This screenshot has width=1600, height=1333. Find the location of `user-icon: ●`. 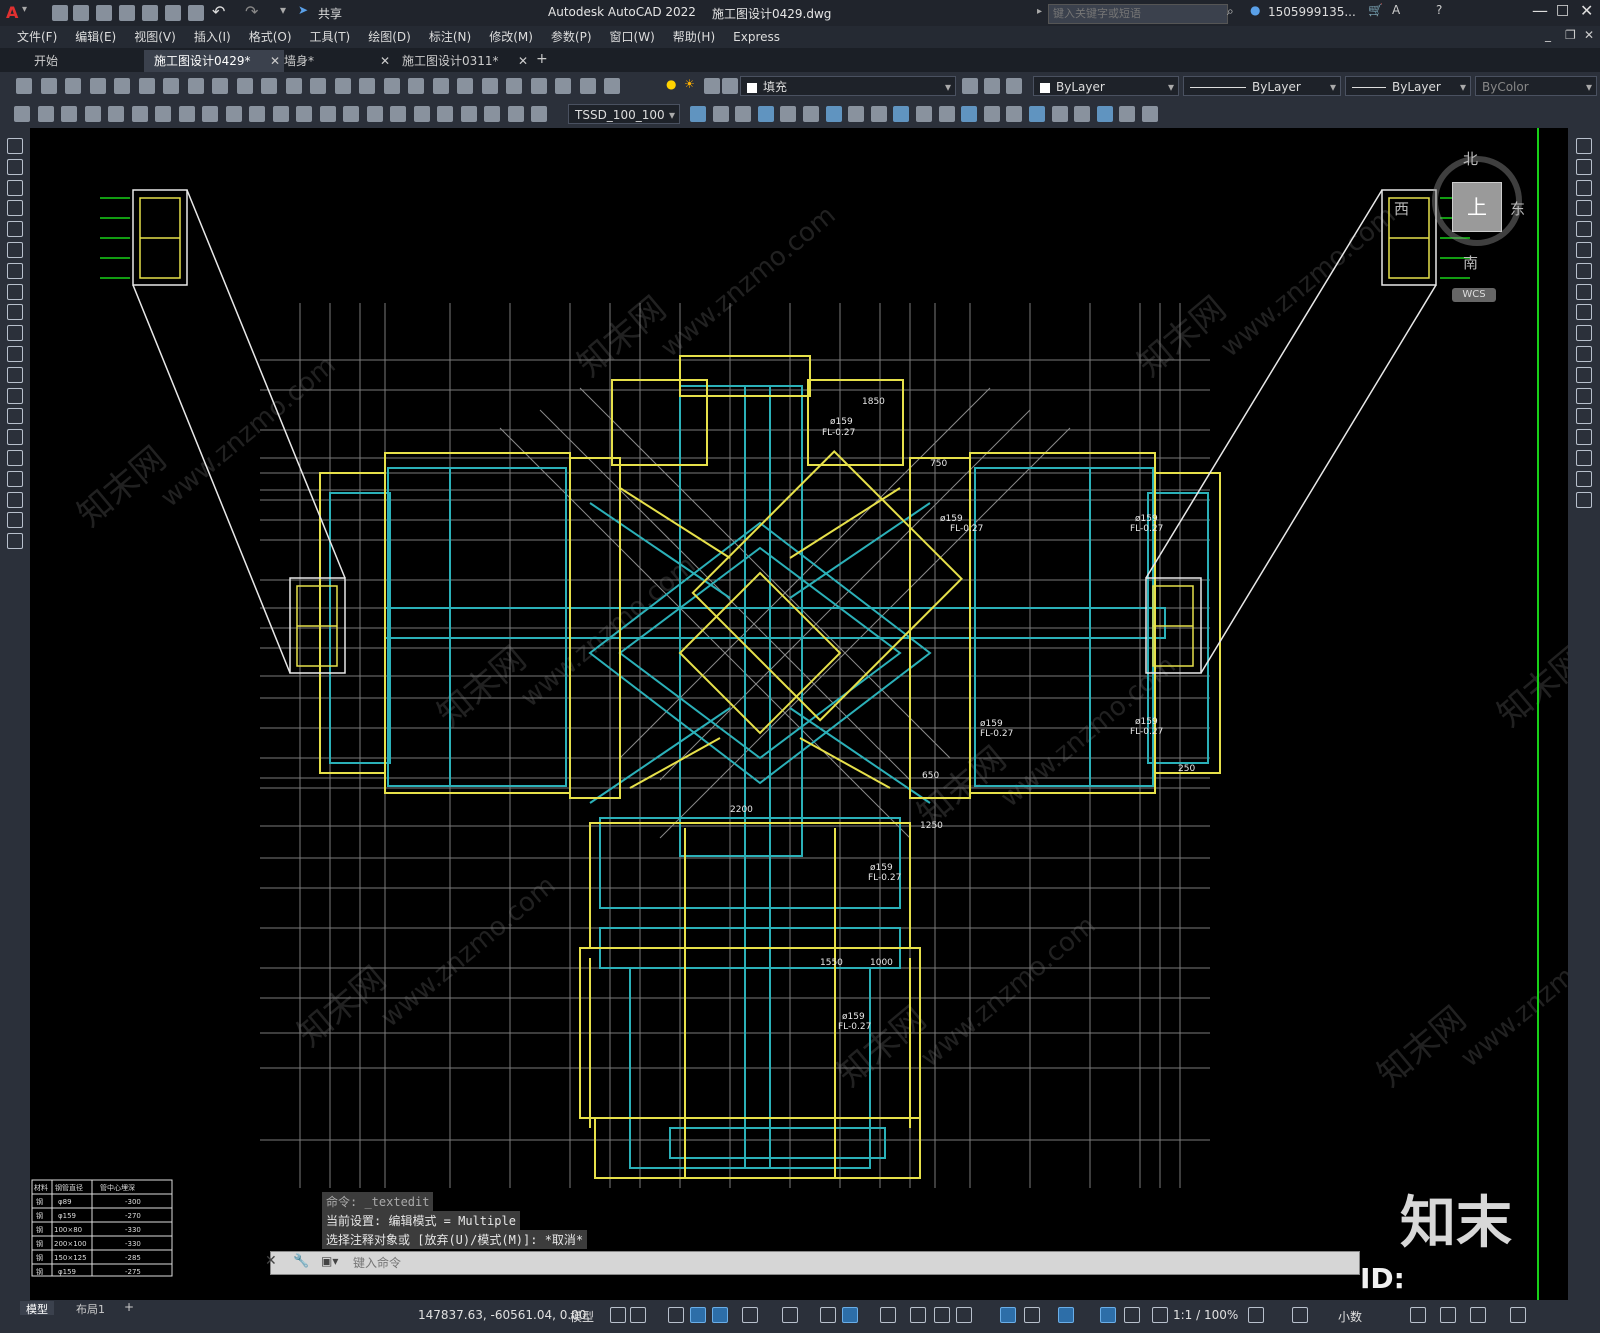

user-icon: ● is located at coordinates (1255, 10).